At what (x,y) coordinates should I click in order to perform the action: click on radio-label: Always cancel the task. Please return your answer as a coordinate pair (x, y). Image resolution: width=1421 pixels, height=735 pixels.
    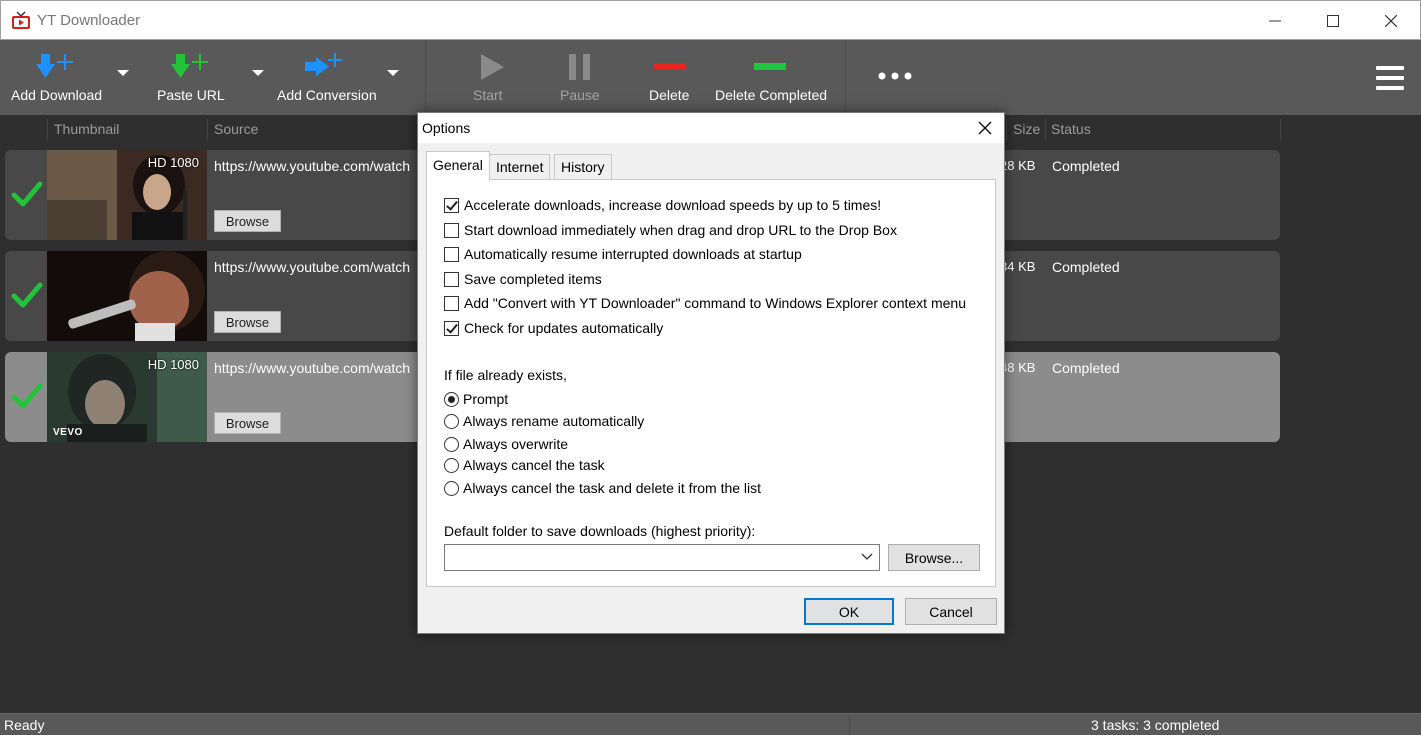
    Looking at the image, I should click on (534, 465).